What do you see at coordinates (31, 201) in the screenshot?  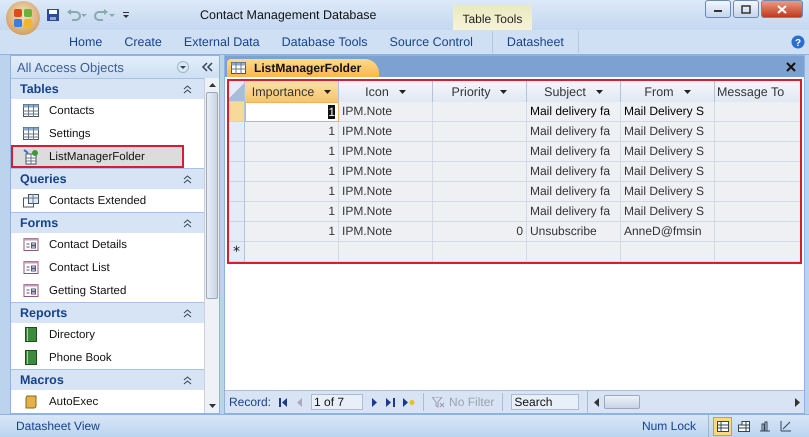 I see `query-icon` at bounding box center [31, 201].